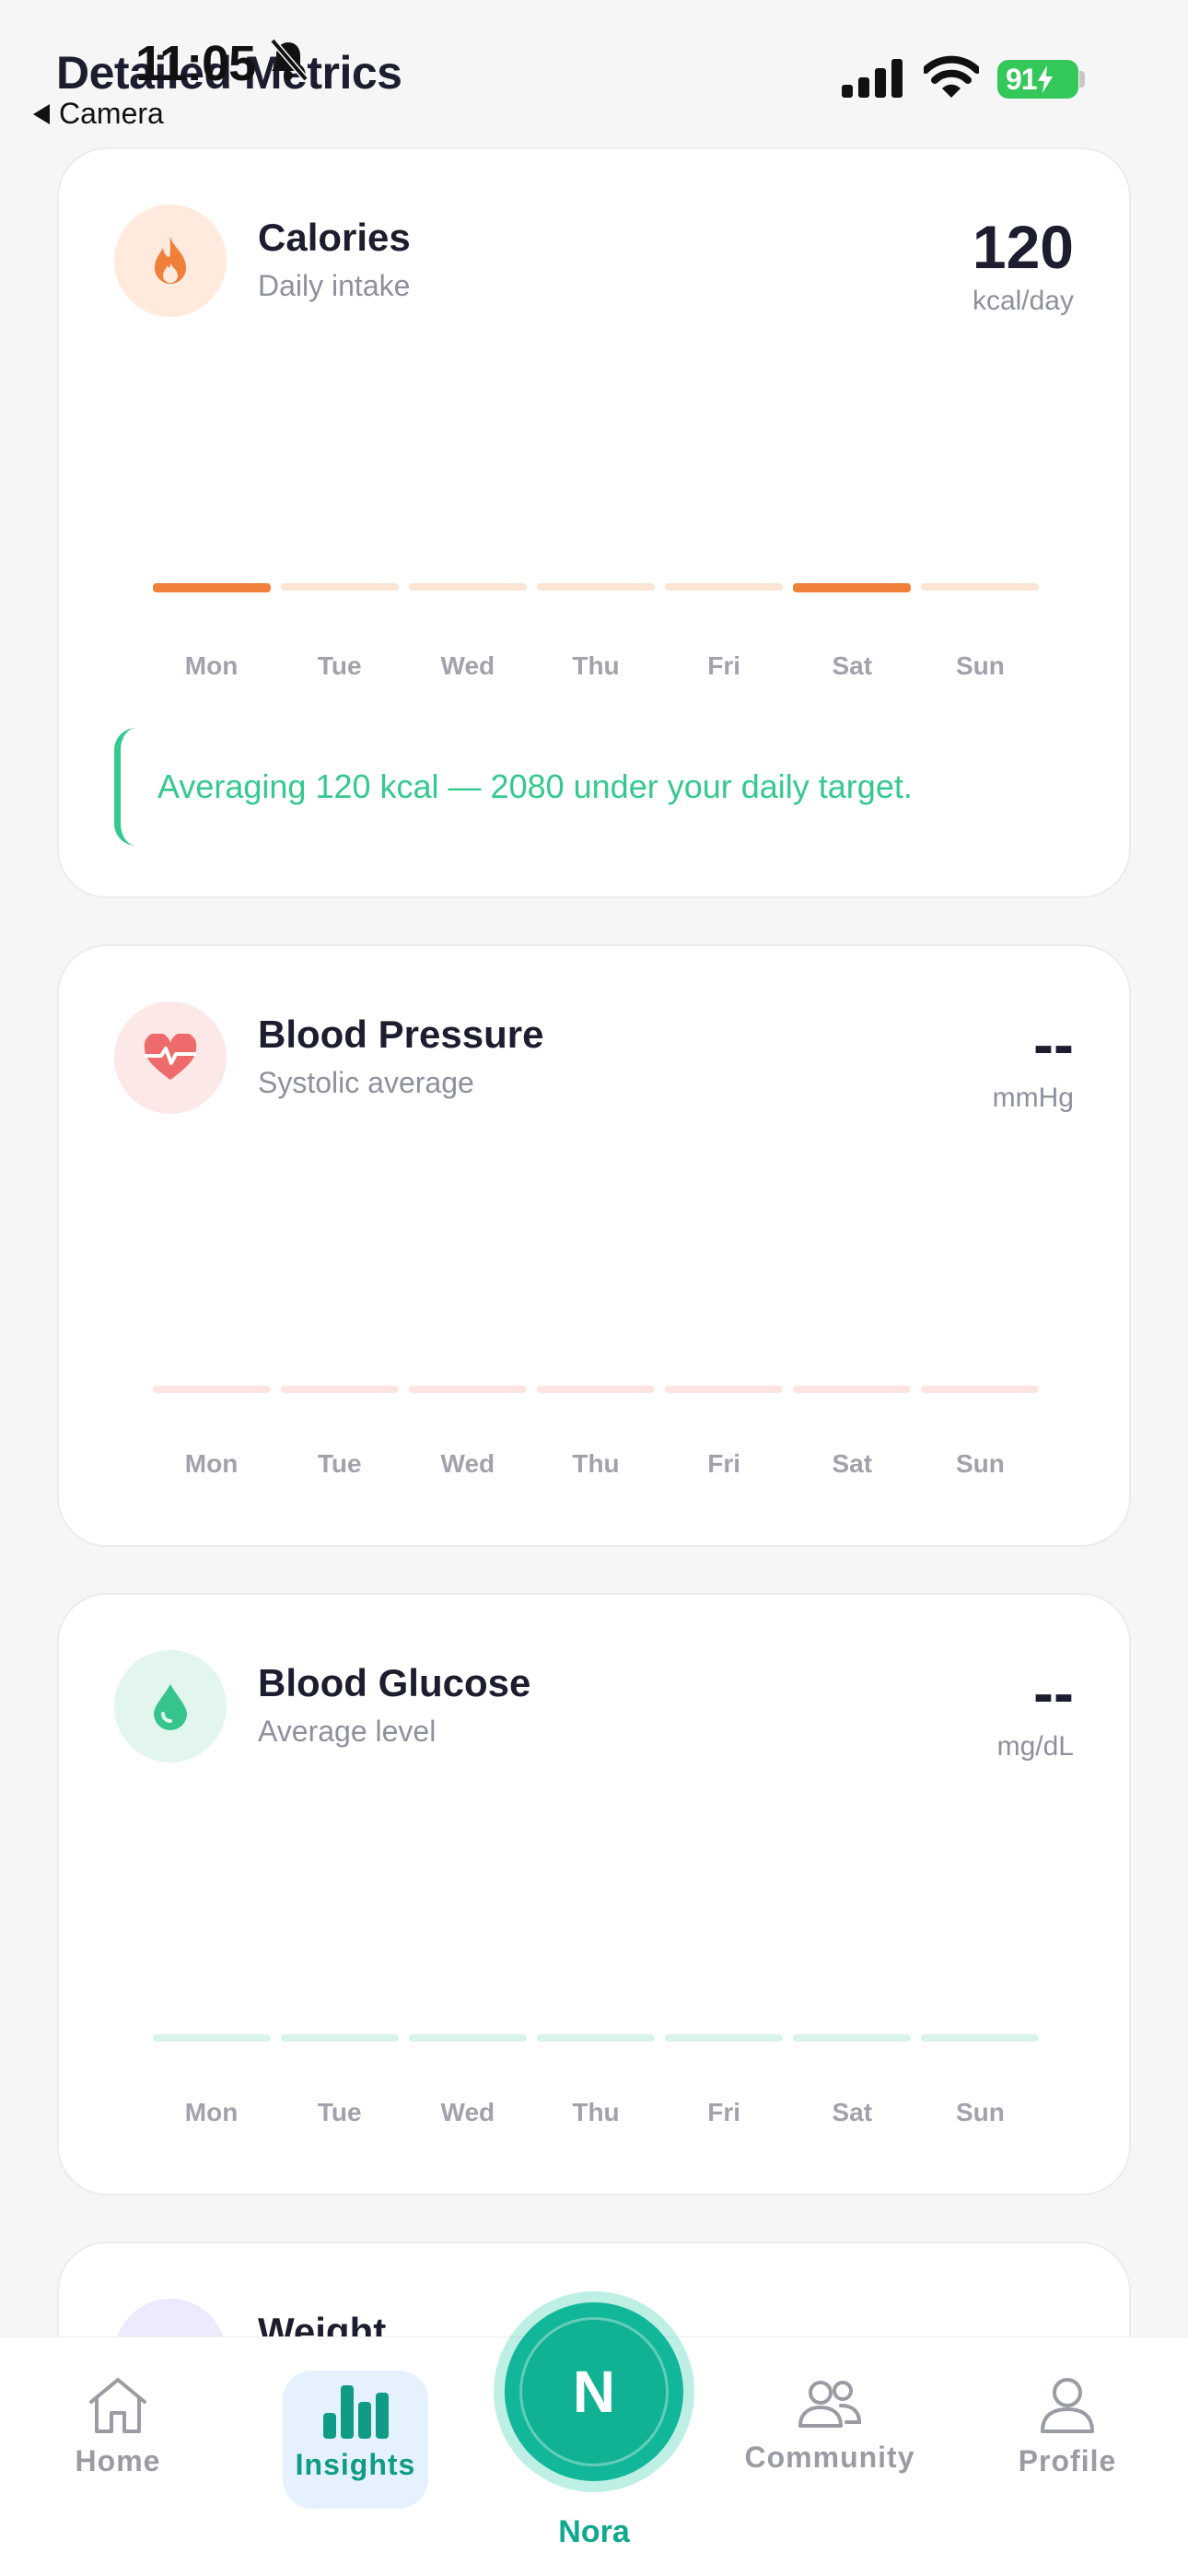 The height and width of the screenshot is (2576, 1188). I want to click on nora-initial: N, so click(594, 2391).